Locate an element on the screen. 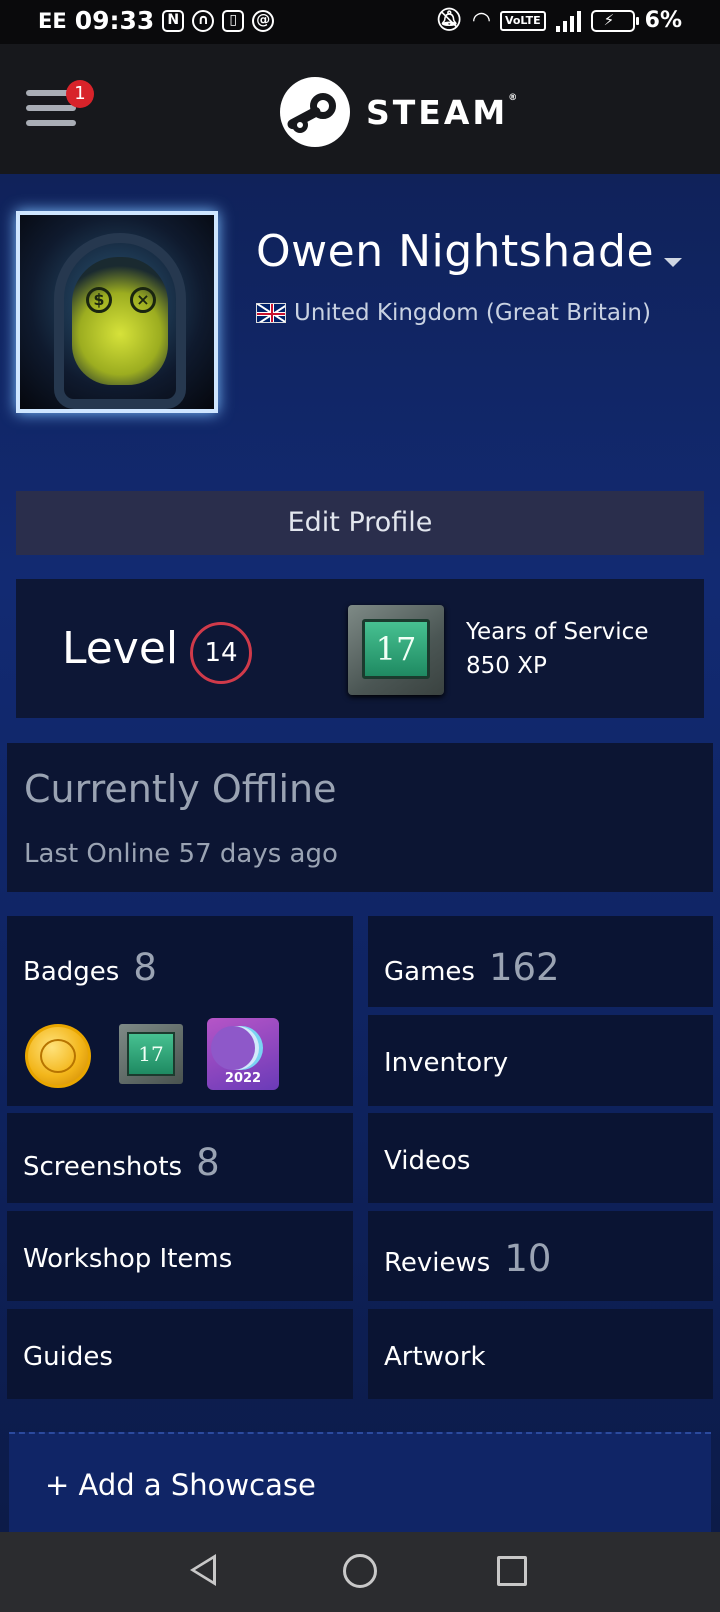 The image size is (720, 1612). profile-location: United Kingdom (Great Britain) is located at coordinates (453, 313).